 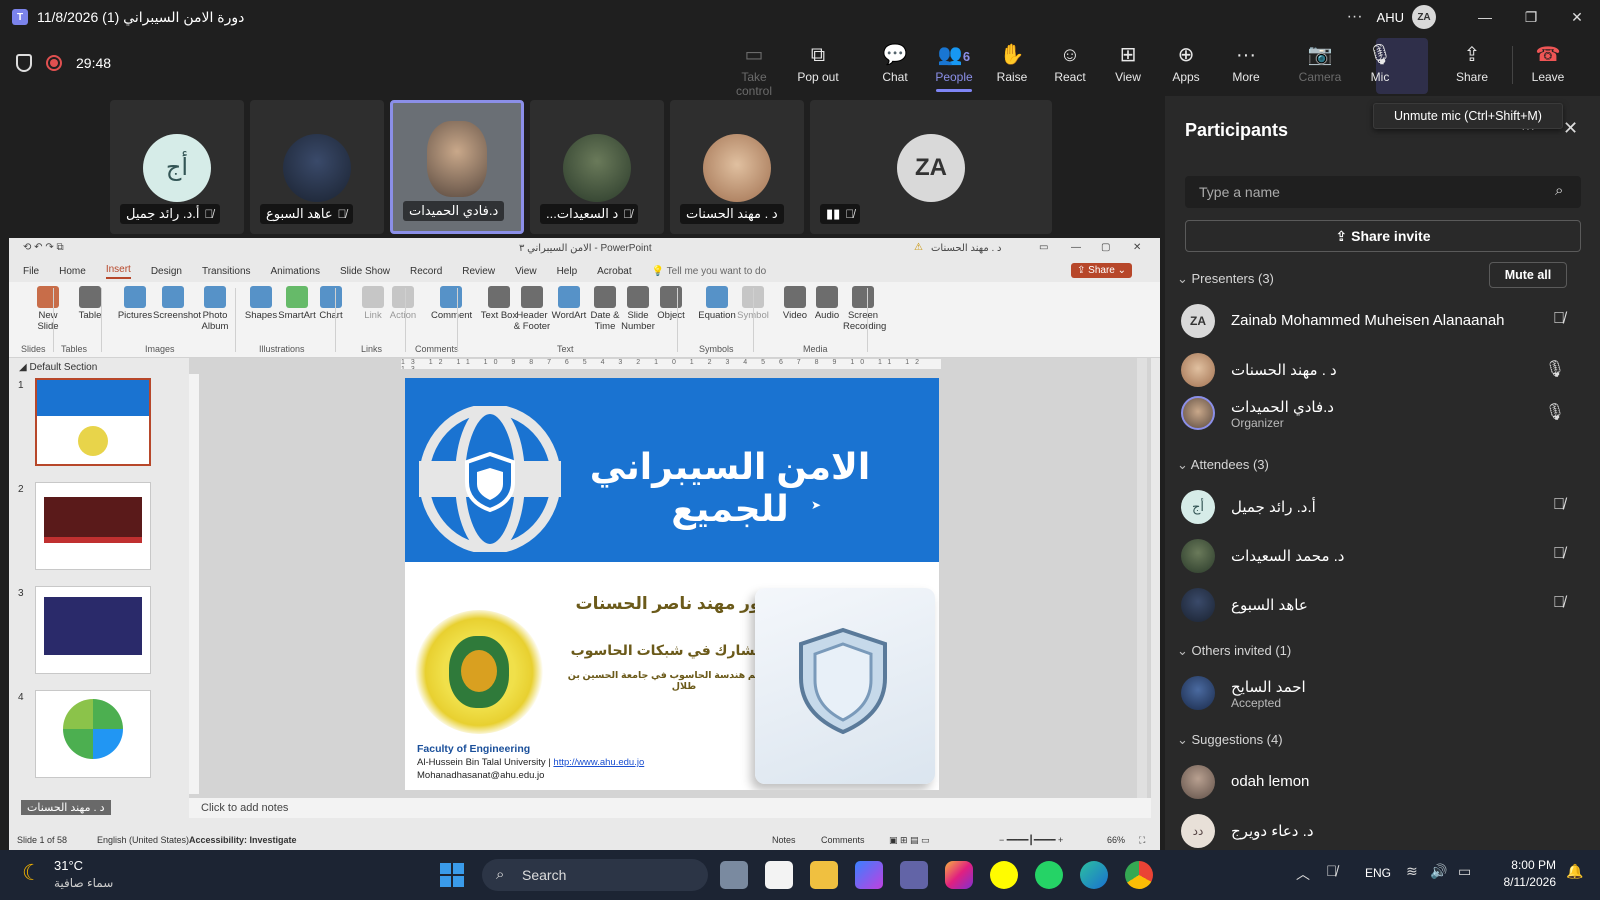 I want to click on slide-url-link: http://www.ahu.edu.jo, so click(x=598, y=762).